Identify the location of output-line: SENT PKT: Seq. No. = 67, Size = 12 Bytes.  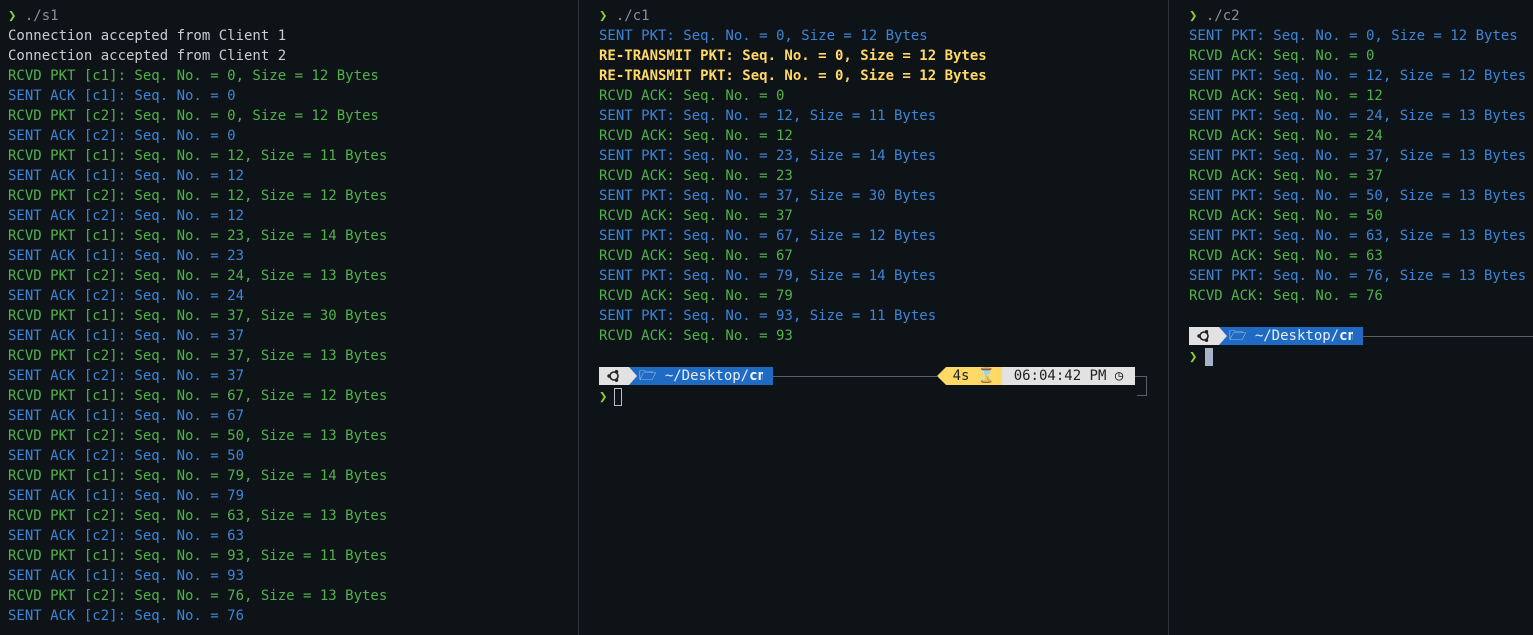
(768, 236).